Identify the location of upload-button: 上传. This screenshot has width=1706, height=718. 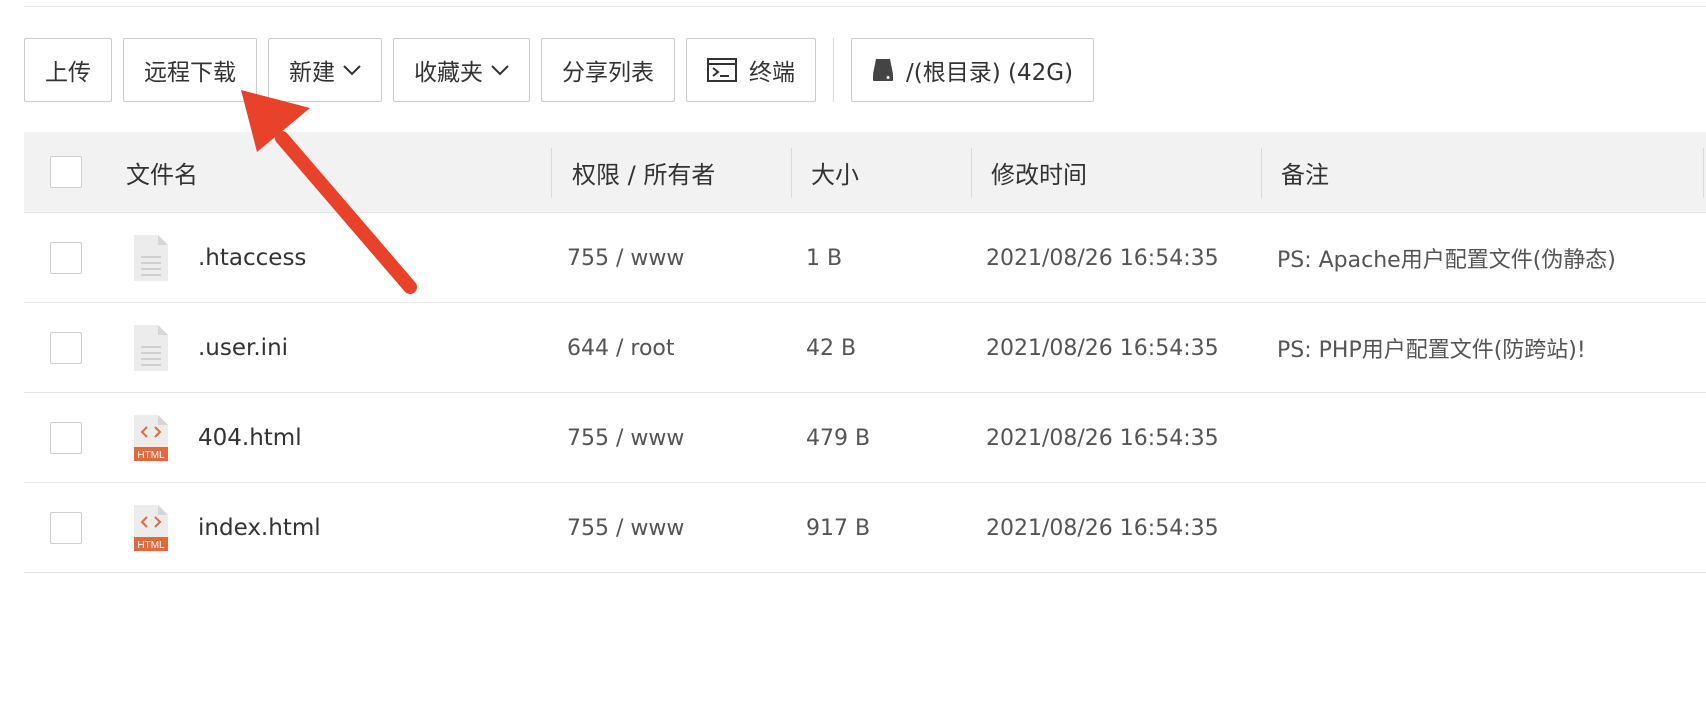
(68, 70).